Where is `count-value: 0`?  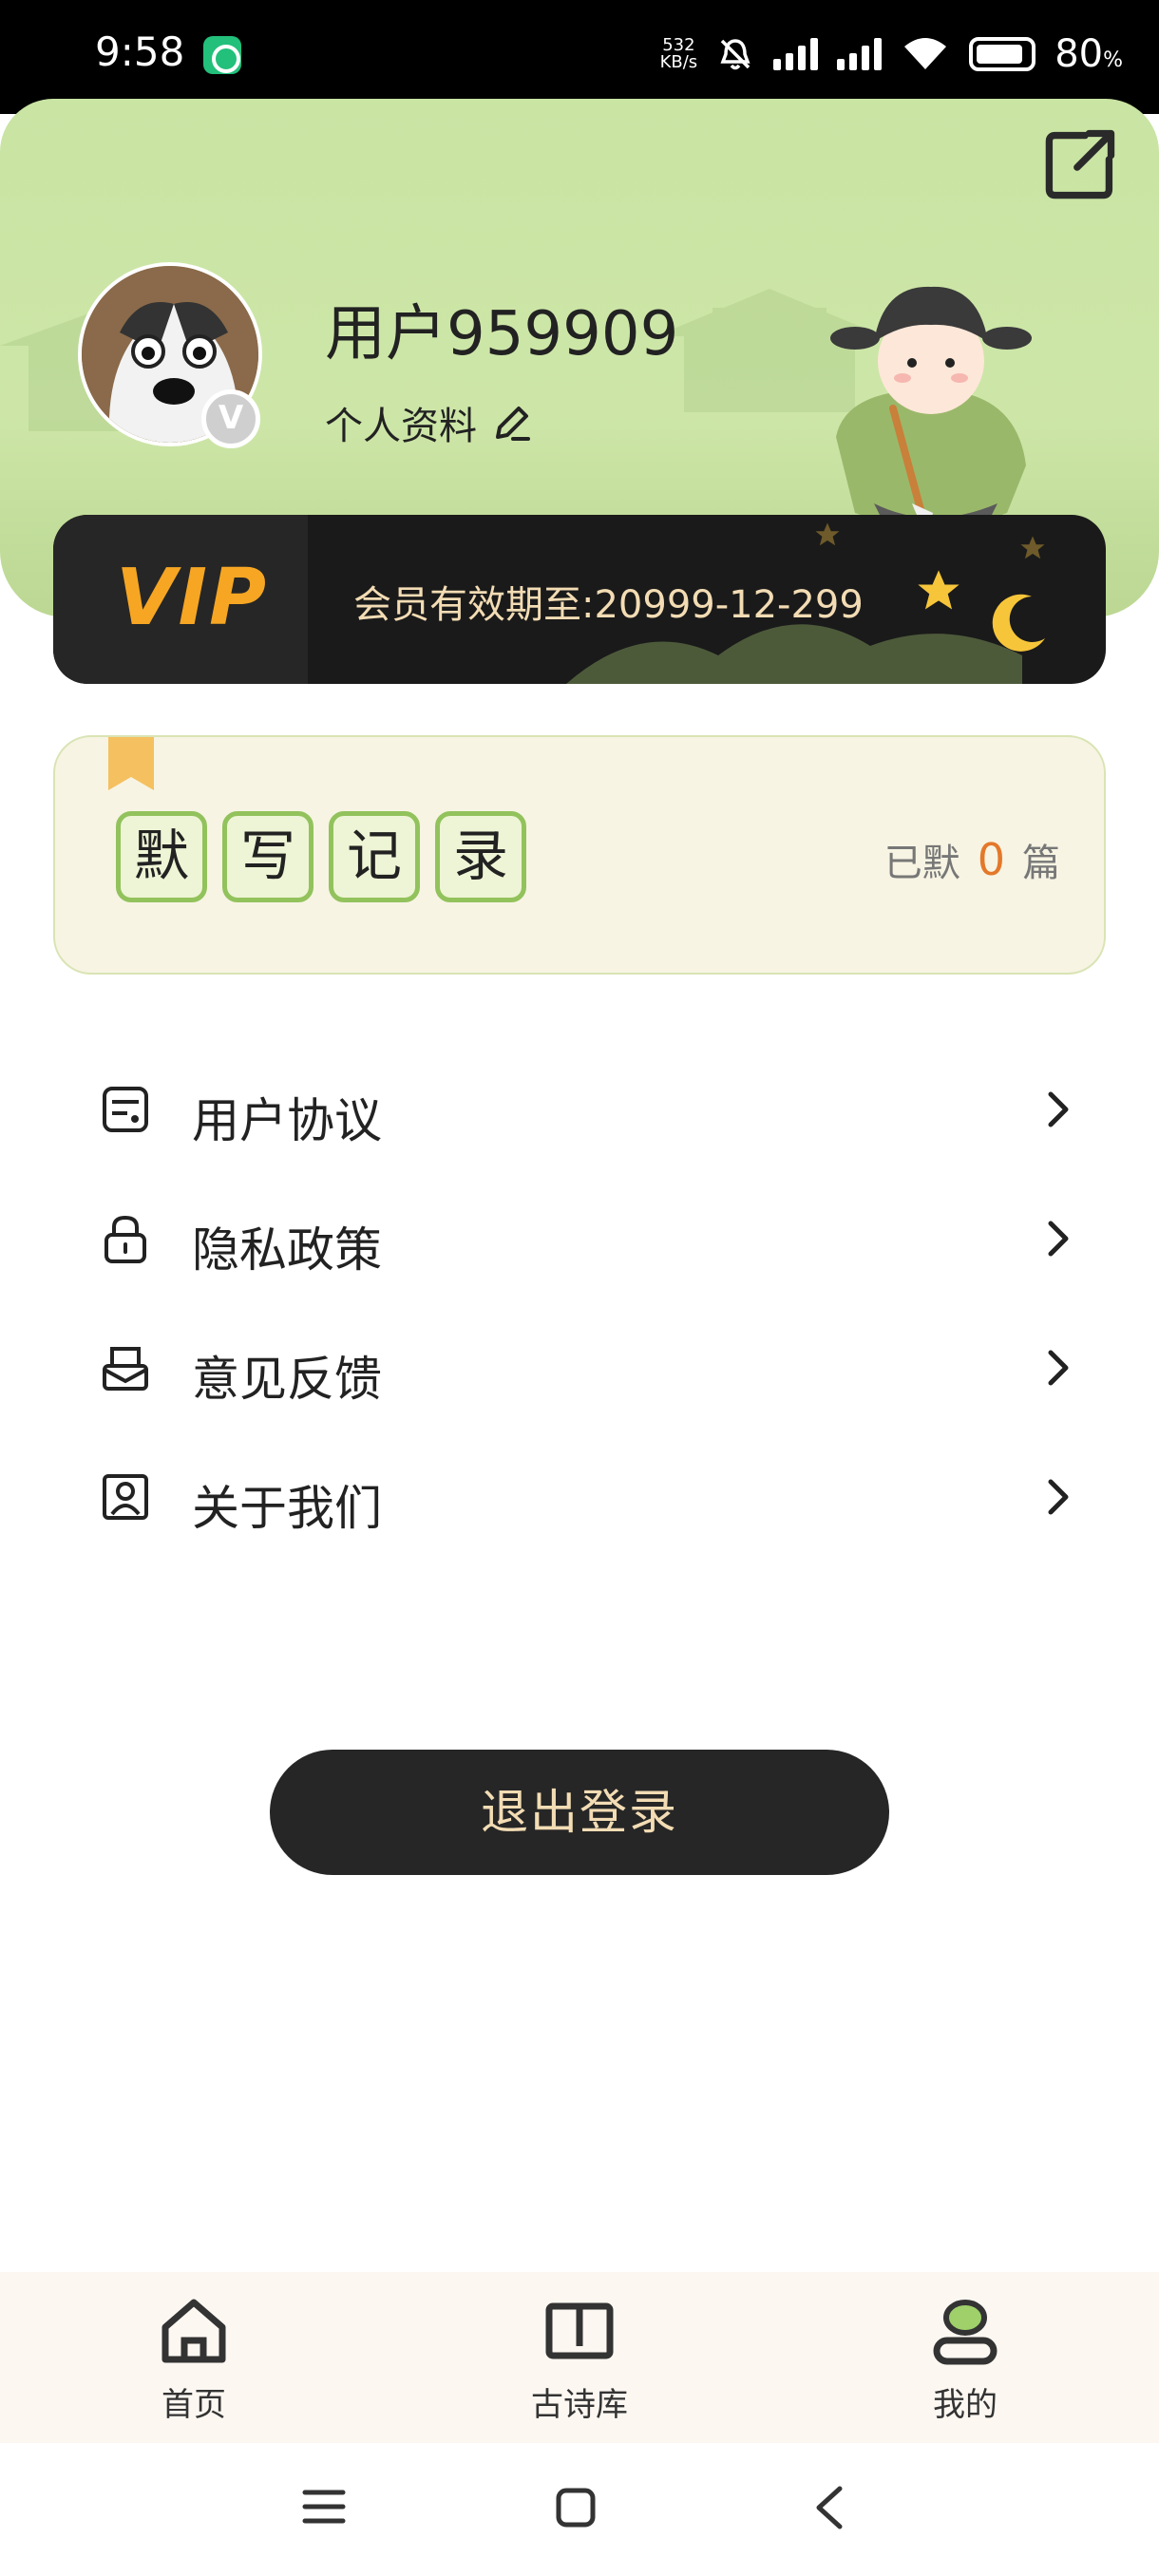
count-value: 0 is located at coordinates (991, 859).